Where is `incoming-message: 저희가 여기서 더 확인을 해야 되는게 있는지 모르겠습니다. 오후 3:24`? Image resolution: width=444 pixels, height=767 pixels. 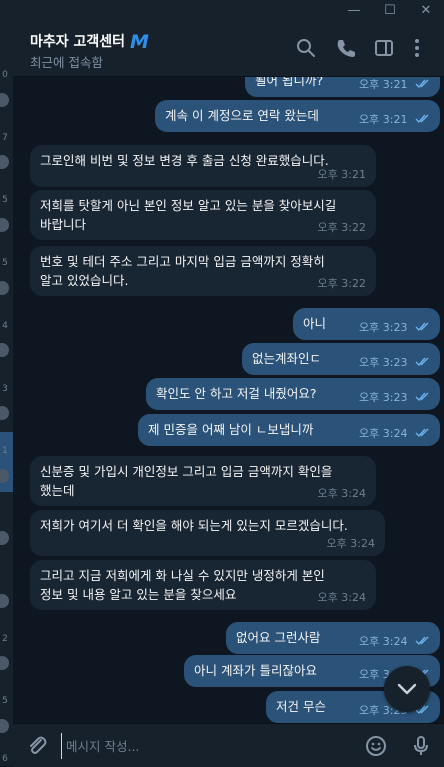 incoming-message: 저희가 여기서 더 확인을 해야 되는게 있는지 모르겠습니다. 오후 3:24 is located at coordinates (207, 533).